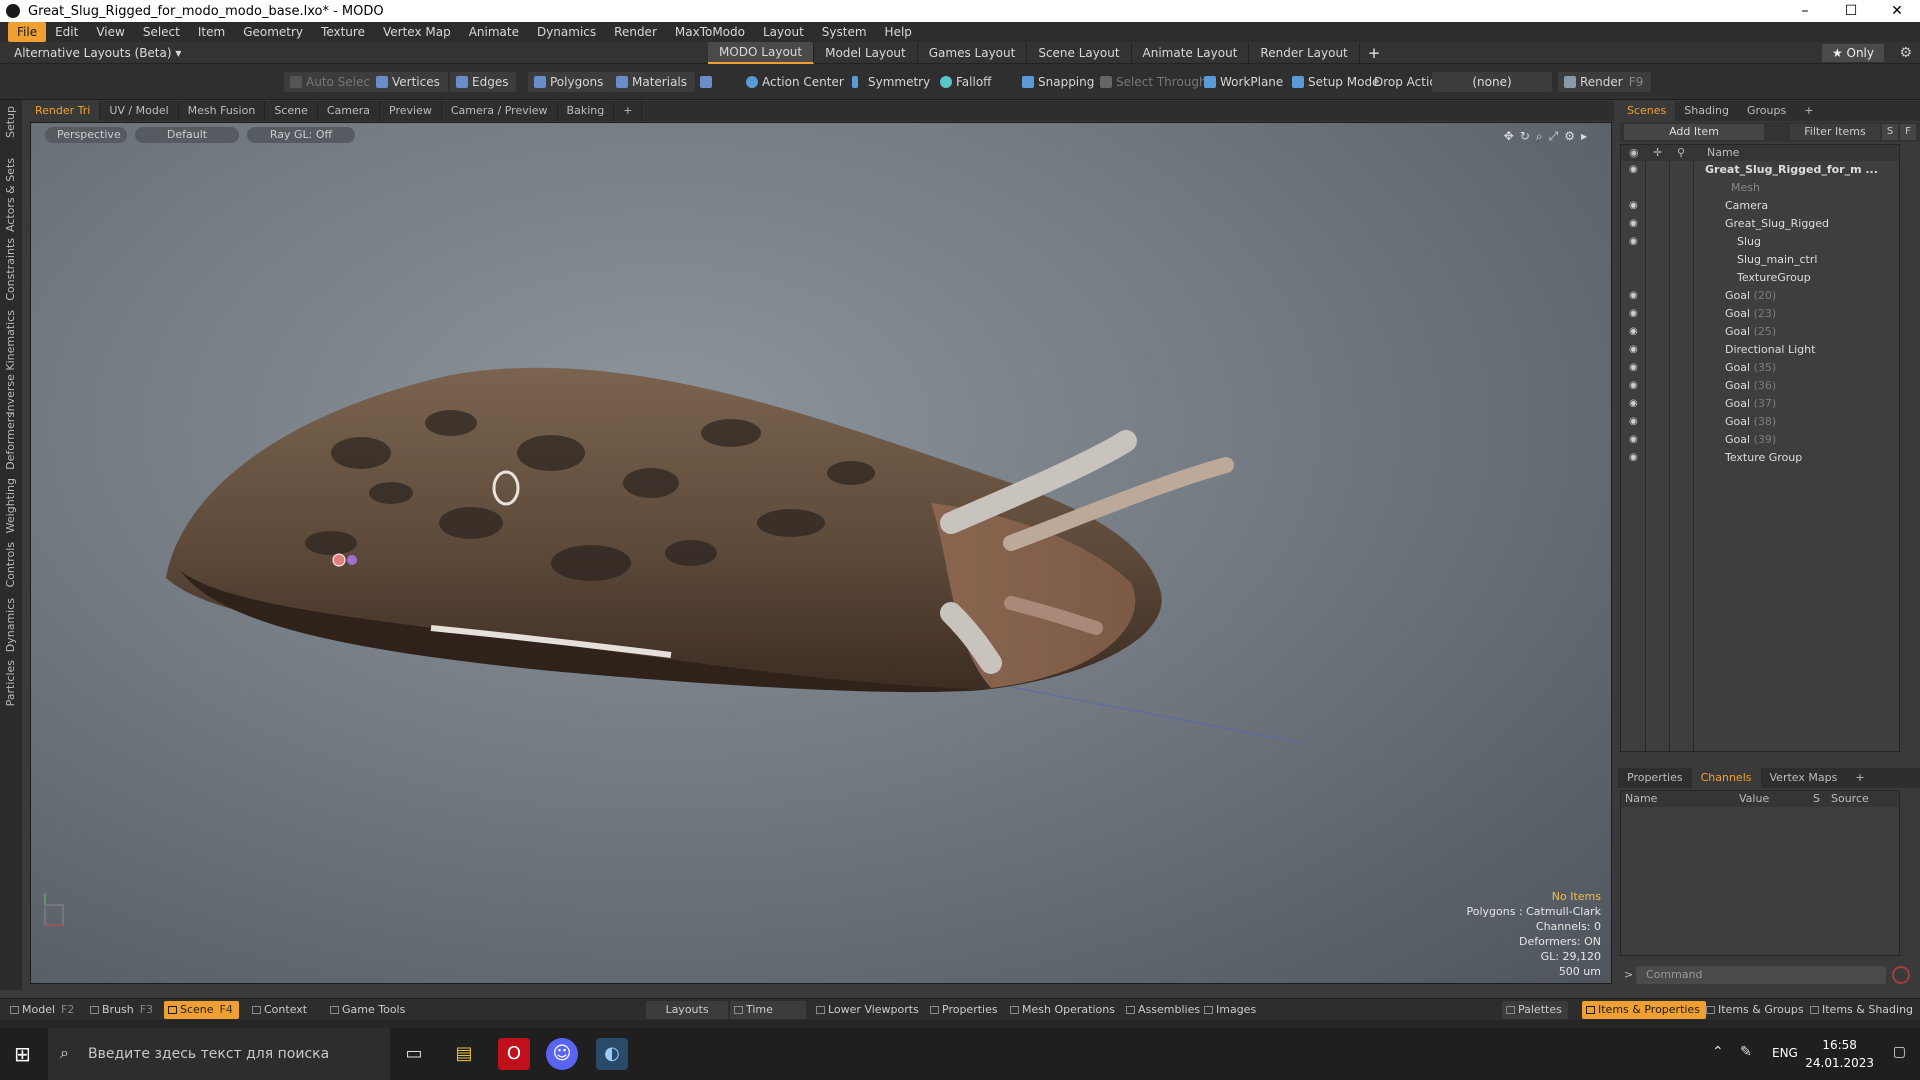  What do you see at coordinates (1191, 52) in the screenshot?
I see `tab-animate-layout: Animate Layout` at bounding box center [1191, 52].